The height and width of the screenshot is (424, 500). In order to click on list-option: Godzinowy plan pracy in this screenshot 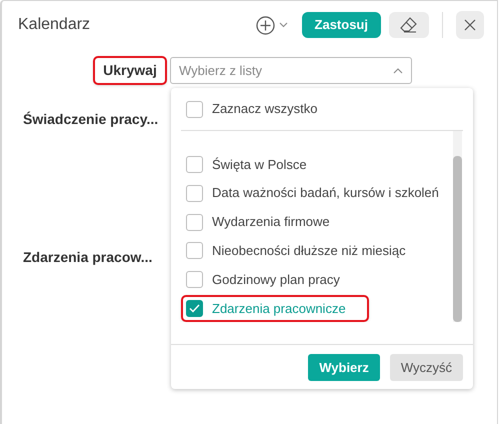, I will do `click(261, 280)`.